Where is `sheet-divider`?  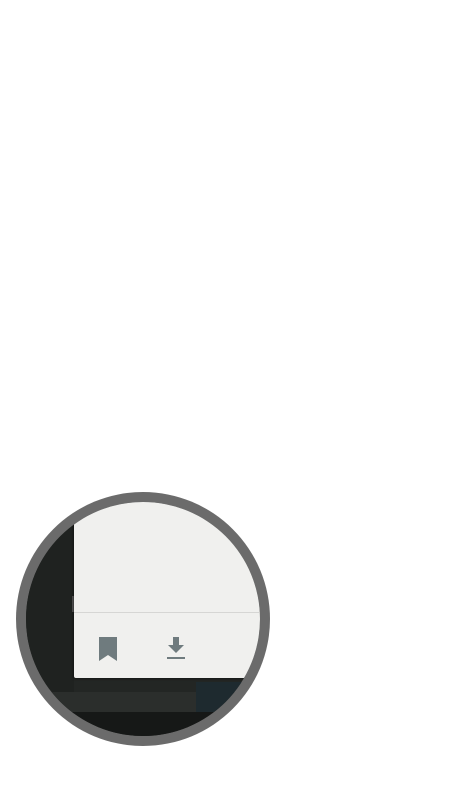 sheet-divider is located at coordinates (167, 612).